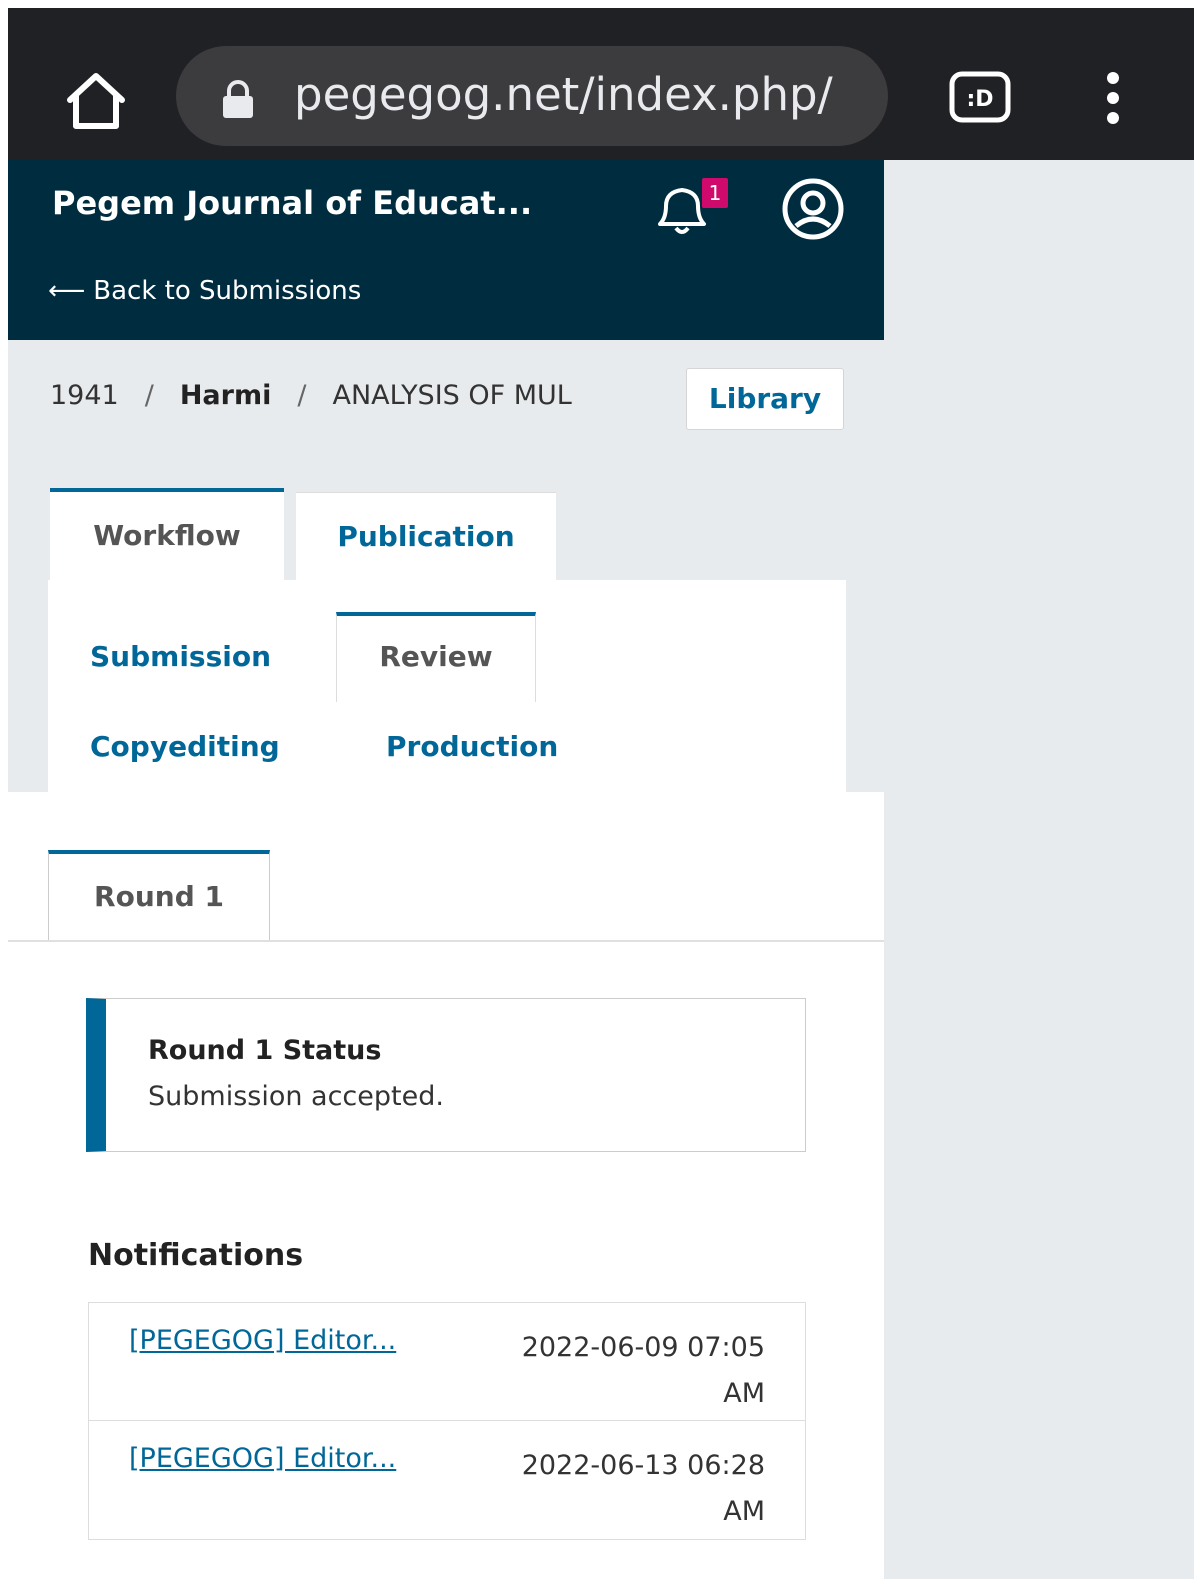 The image size is (1201, 1579). I want to click on submission-title: ANALYSIS OF MUL, so click(452, 395).